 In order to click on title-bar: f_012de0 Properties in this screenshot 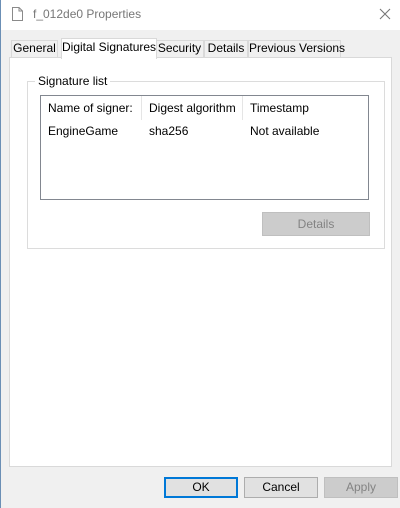, I will do `click(200, 15)`.